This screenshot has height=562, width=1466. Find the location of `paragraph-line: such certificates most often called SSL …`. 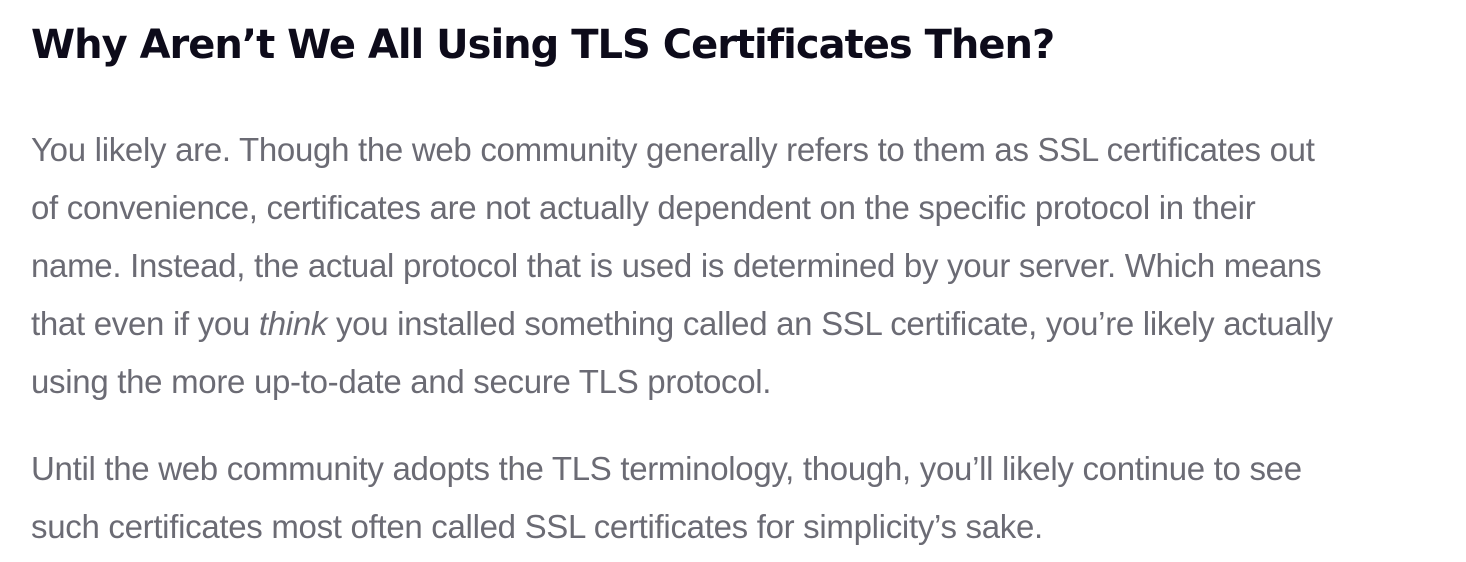

paragraph-line: such certificates most often called SSL … is located at coordinates (537, 526).